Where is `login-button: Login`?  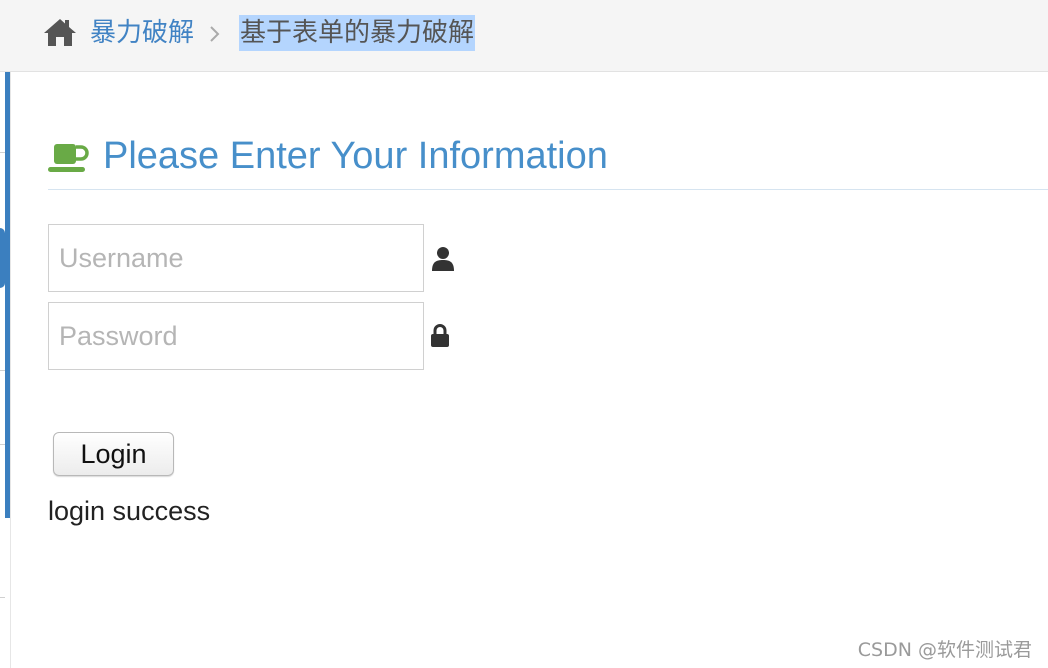
login-button: Login is located at coordinates (113, 454).